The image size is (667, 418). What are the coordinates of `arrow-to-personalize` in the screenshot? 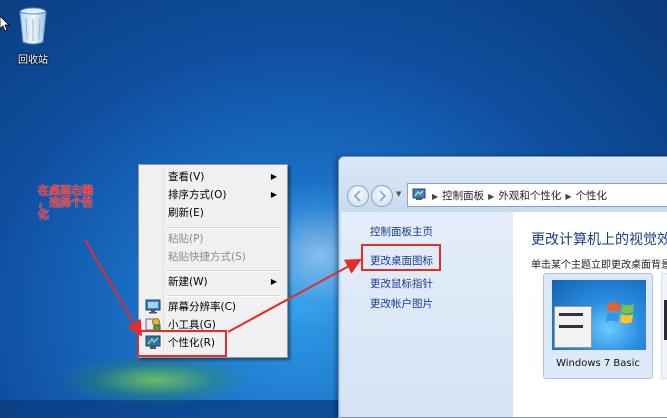 It's located at (113, 288).